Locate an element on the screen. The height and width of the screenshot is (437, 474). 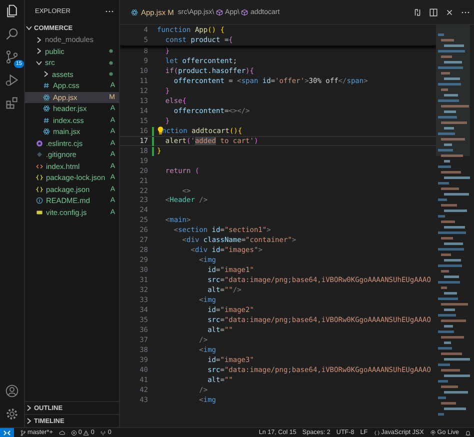
info-icon is located at coordinates (39, 200).